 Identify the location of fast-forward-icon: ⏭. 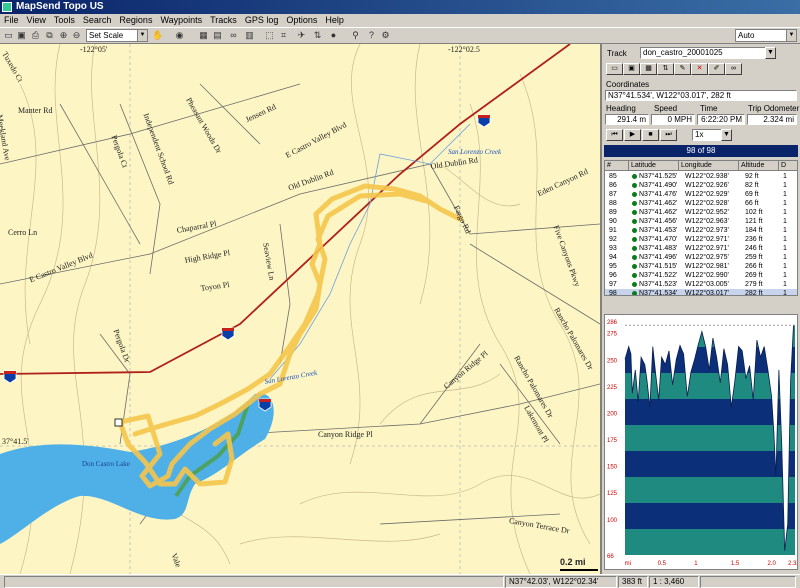
(668, 135).